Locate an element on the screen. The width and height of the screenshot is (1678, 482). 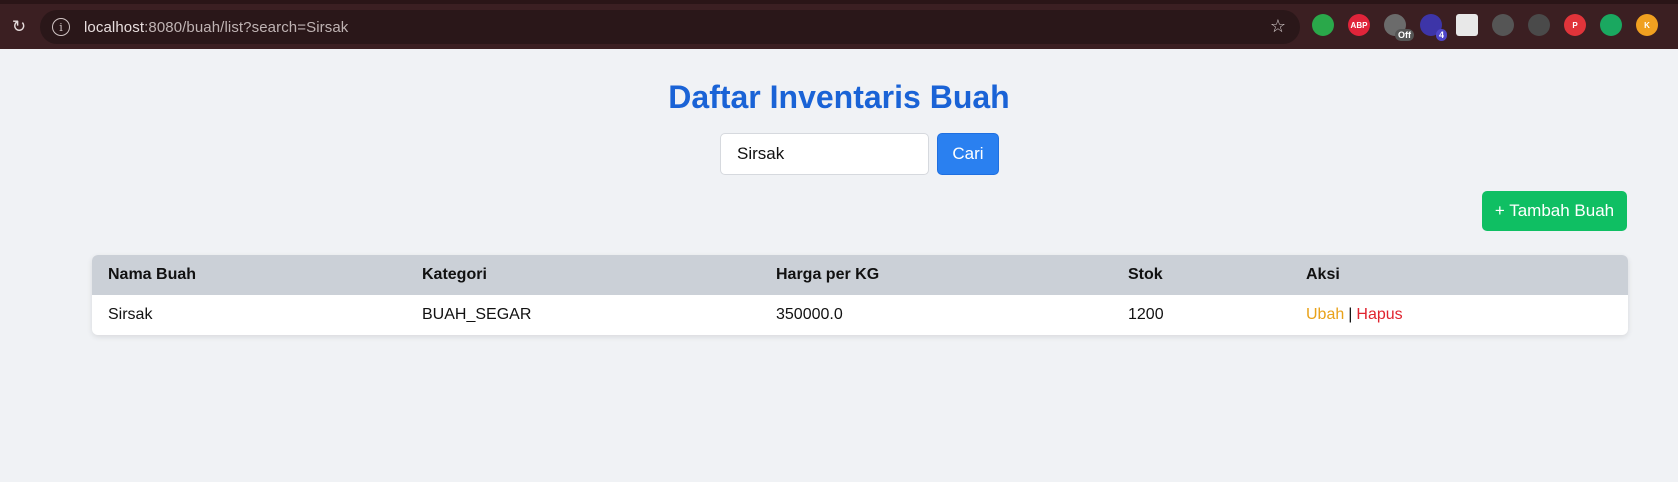
cell-kategori: BUAH_SEGAR is located at coordinates (477, 314).